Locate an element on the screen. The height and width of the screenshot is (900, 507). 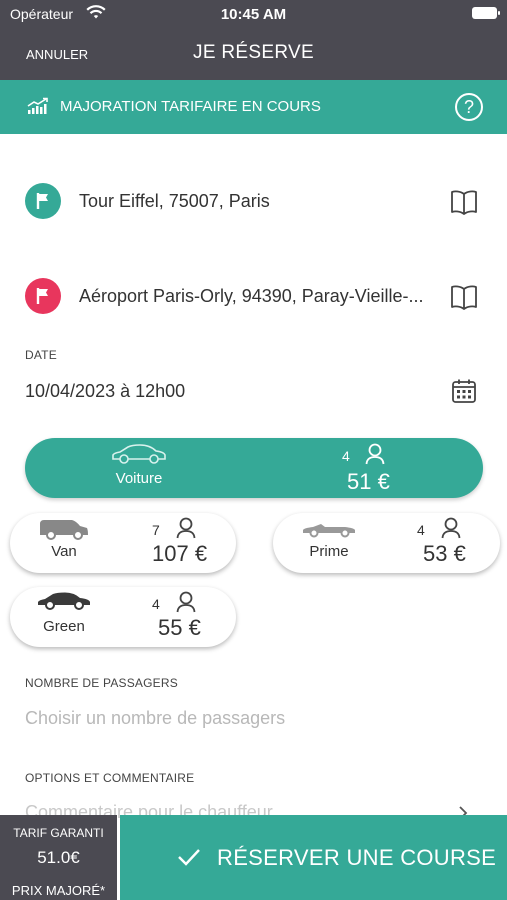
pickup-address-row: Tour Eiffel, 75007, Paris is located at coordinates (253, 202).